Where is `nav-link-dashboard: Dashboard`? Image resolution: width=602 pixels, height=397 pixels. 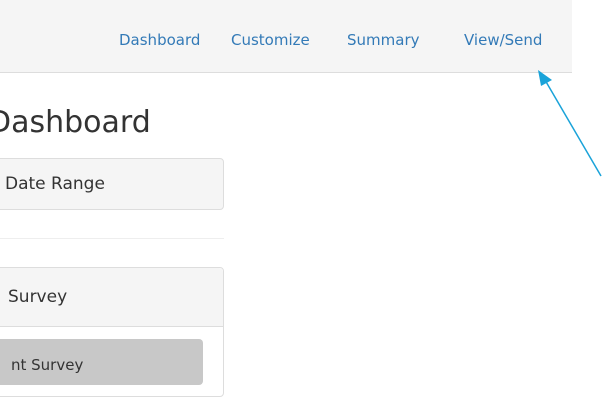
nav-link-dashboard: Dashboard is located at coordinates (159, 40).